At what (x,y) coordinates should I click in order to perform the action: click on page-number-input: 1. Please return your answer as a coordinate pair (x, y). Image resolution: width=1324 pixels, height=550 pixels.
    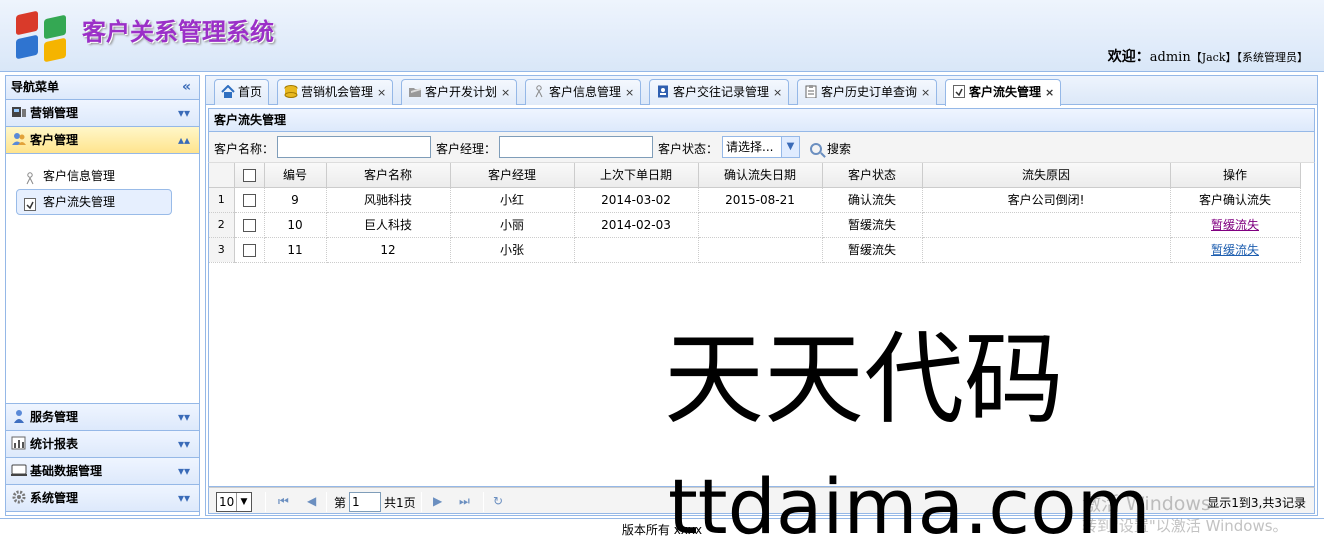
    Looking at the image, I should click on (365, 502).